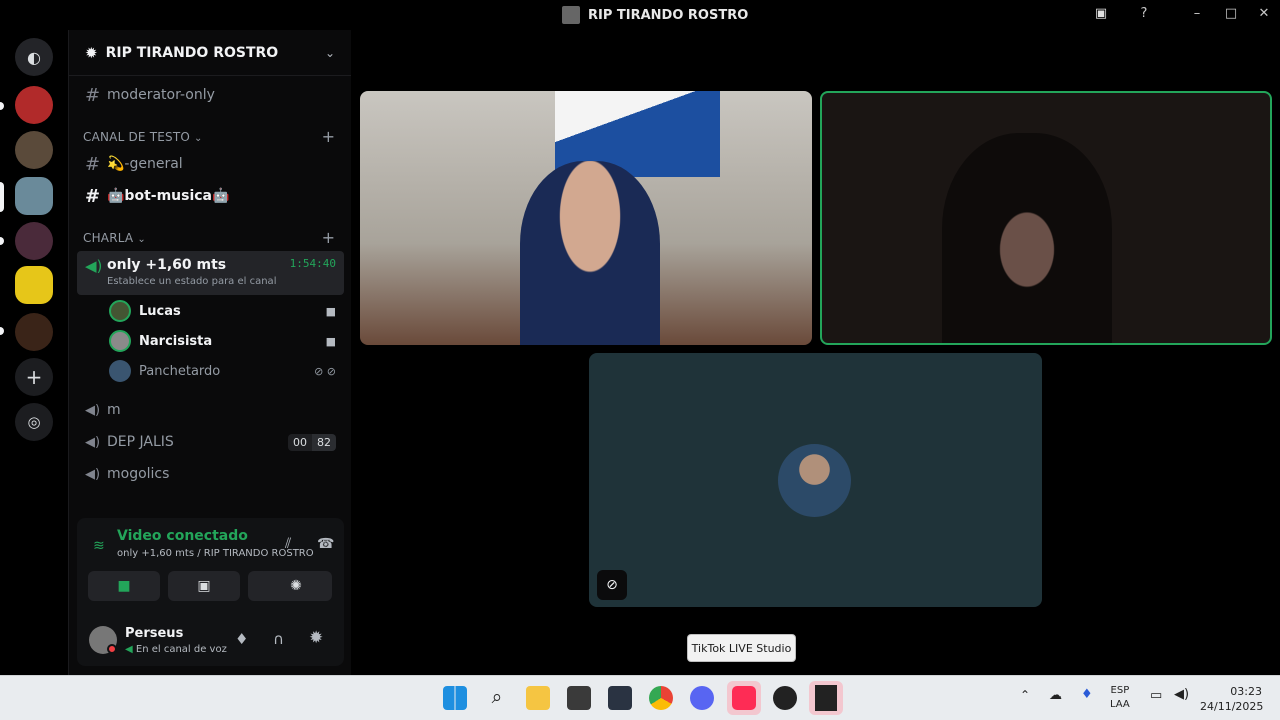  I want to click on channel-label: 💫-general, so click(145, 164).